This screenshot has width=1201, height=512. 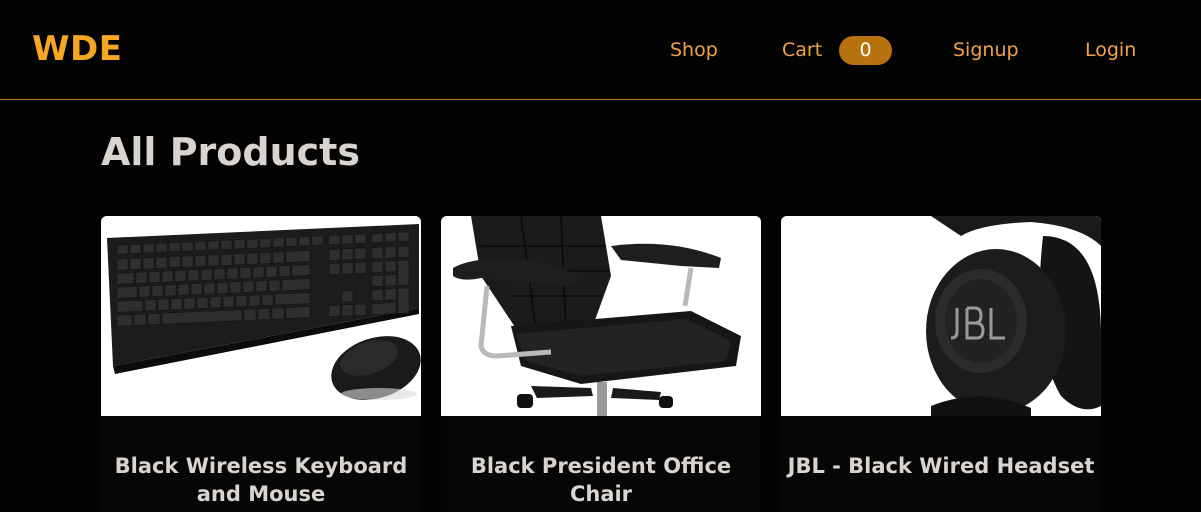 I want to click on product-title: JBL - Black Wired Headset, so click(x=941, y=466).